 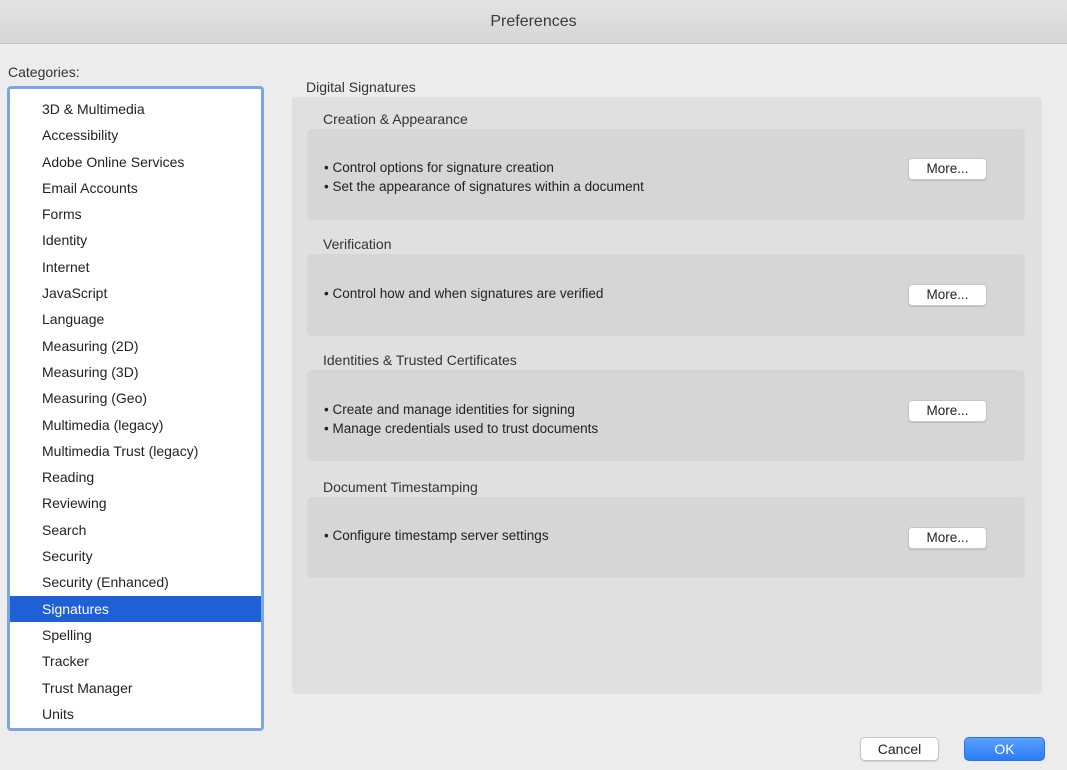 I want to click on category-item-reviewing: Reviewing, so click(x=135, y=503).